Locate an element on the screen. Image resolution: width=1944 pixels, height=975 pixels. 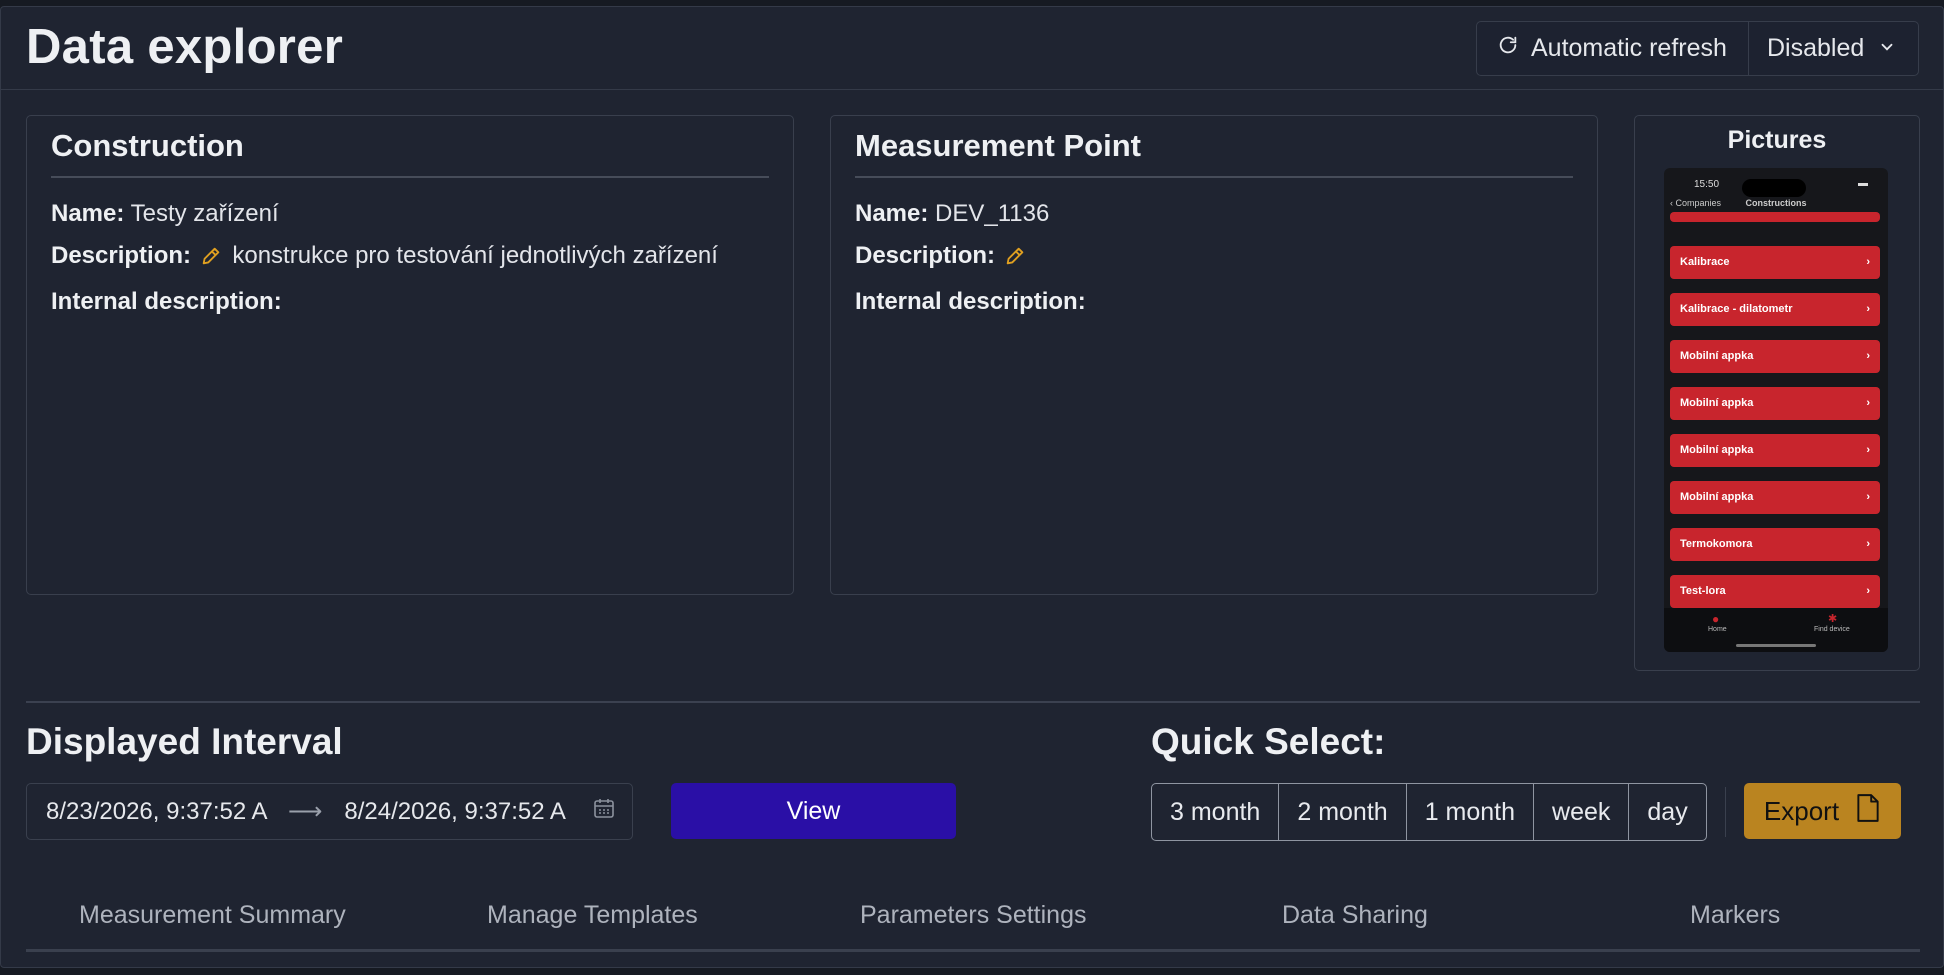
tab-manage-templates: Manage Templates is located at coordinates (592, 915).